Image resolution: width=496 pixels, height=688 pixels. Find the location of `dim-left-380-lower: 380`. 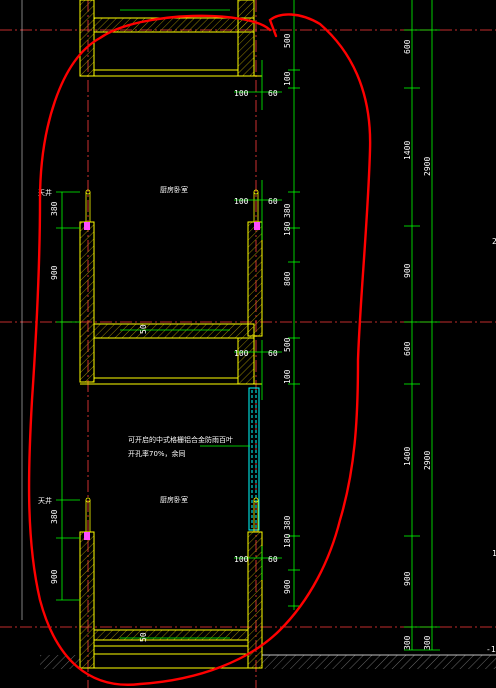

dim-left-380-lower: 380 is located at coordinates (54, 516).